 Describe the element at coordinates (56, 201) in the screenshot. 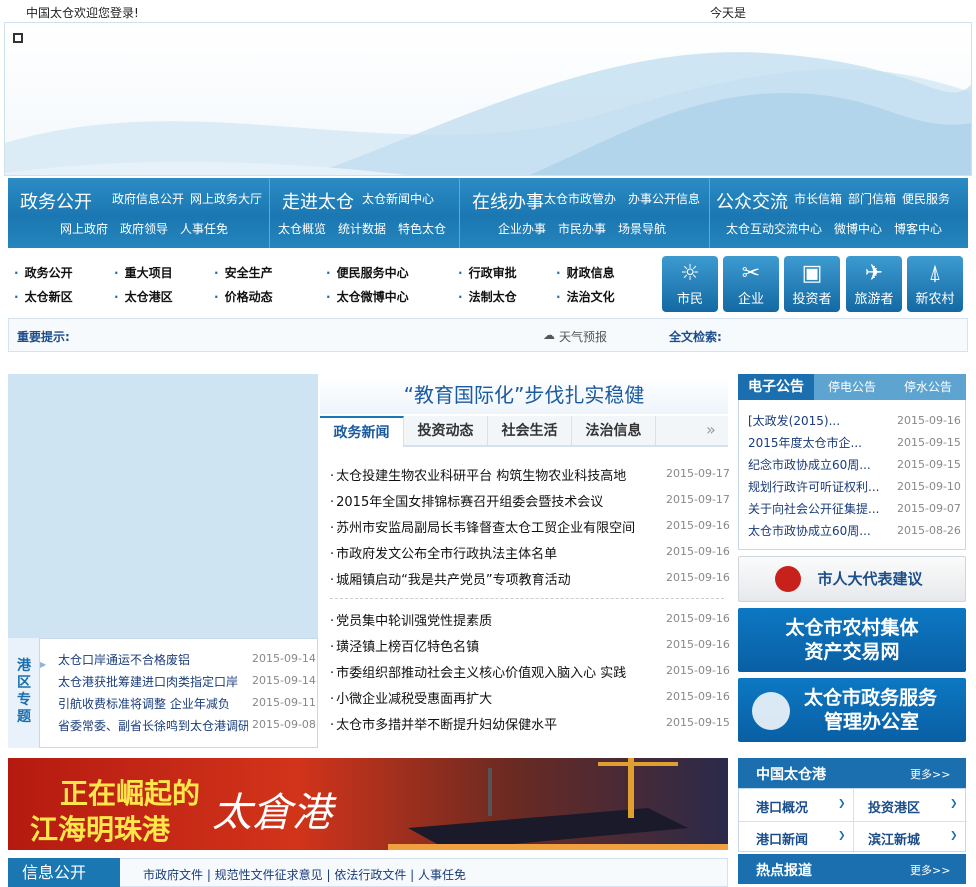

I see `nav-title-gov-open: 政务公开` at that location.